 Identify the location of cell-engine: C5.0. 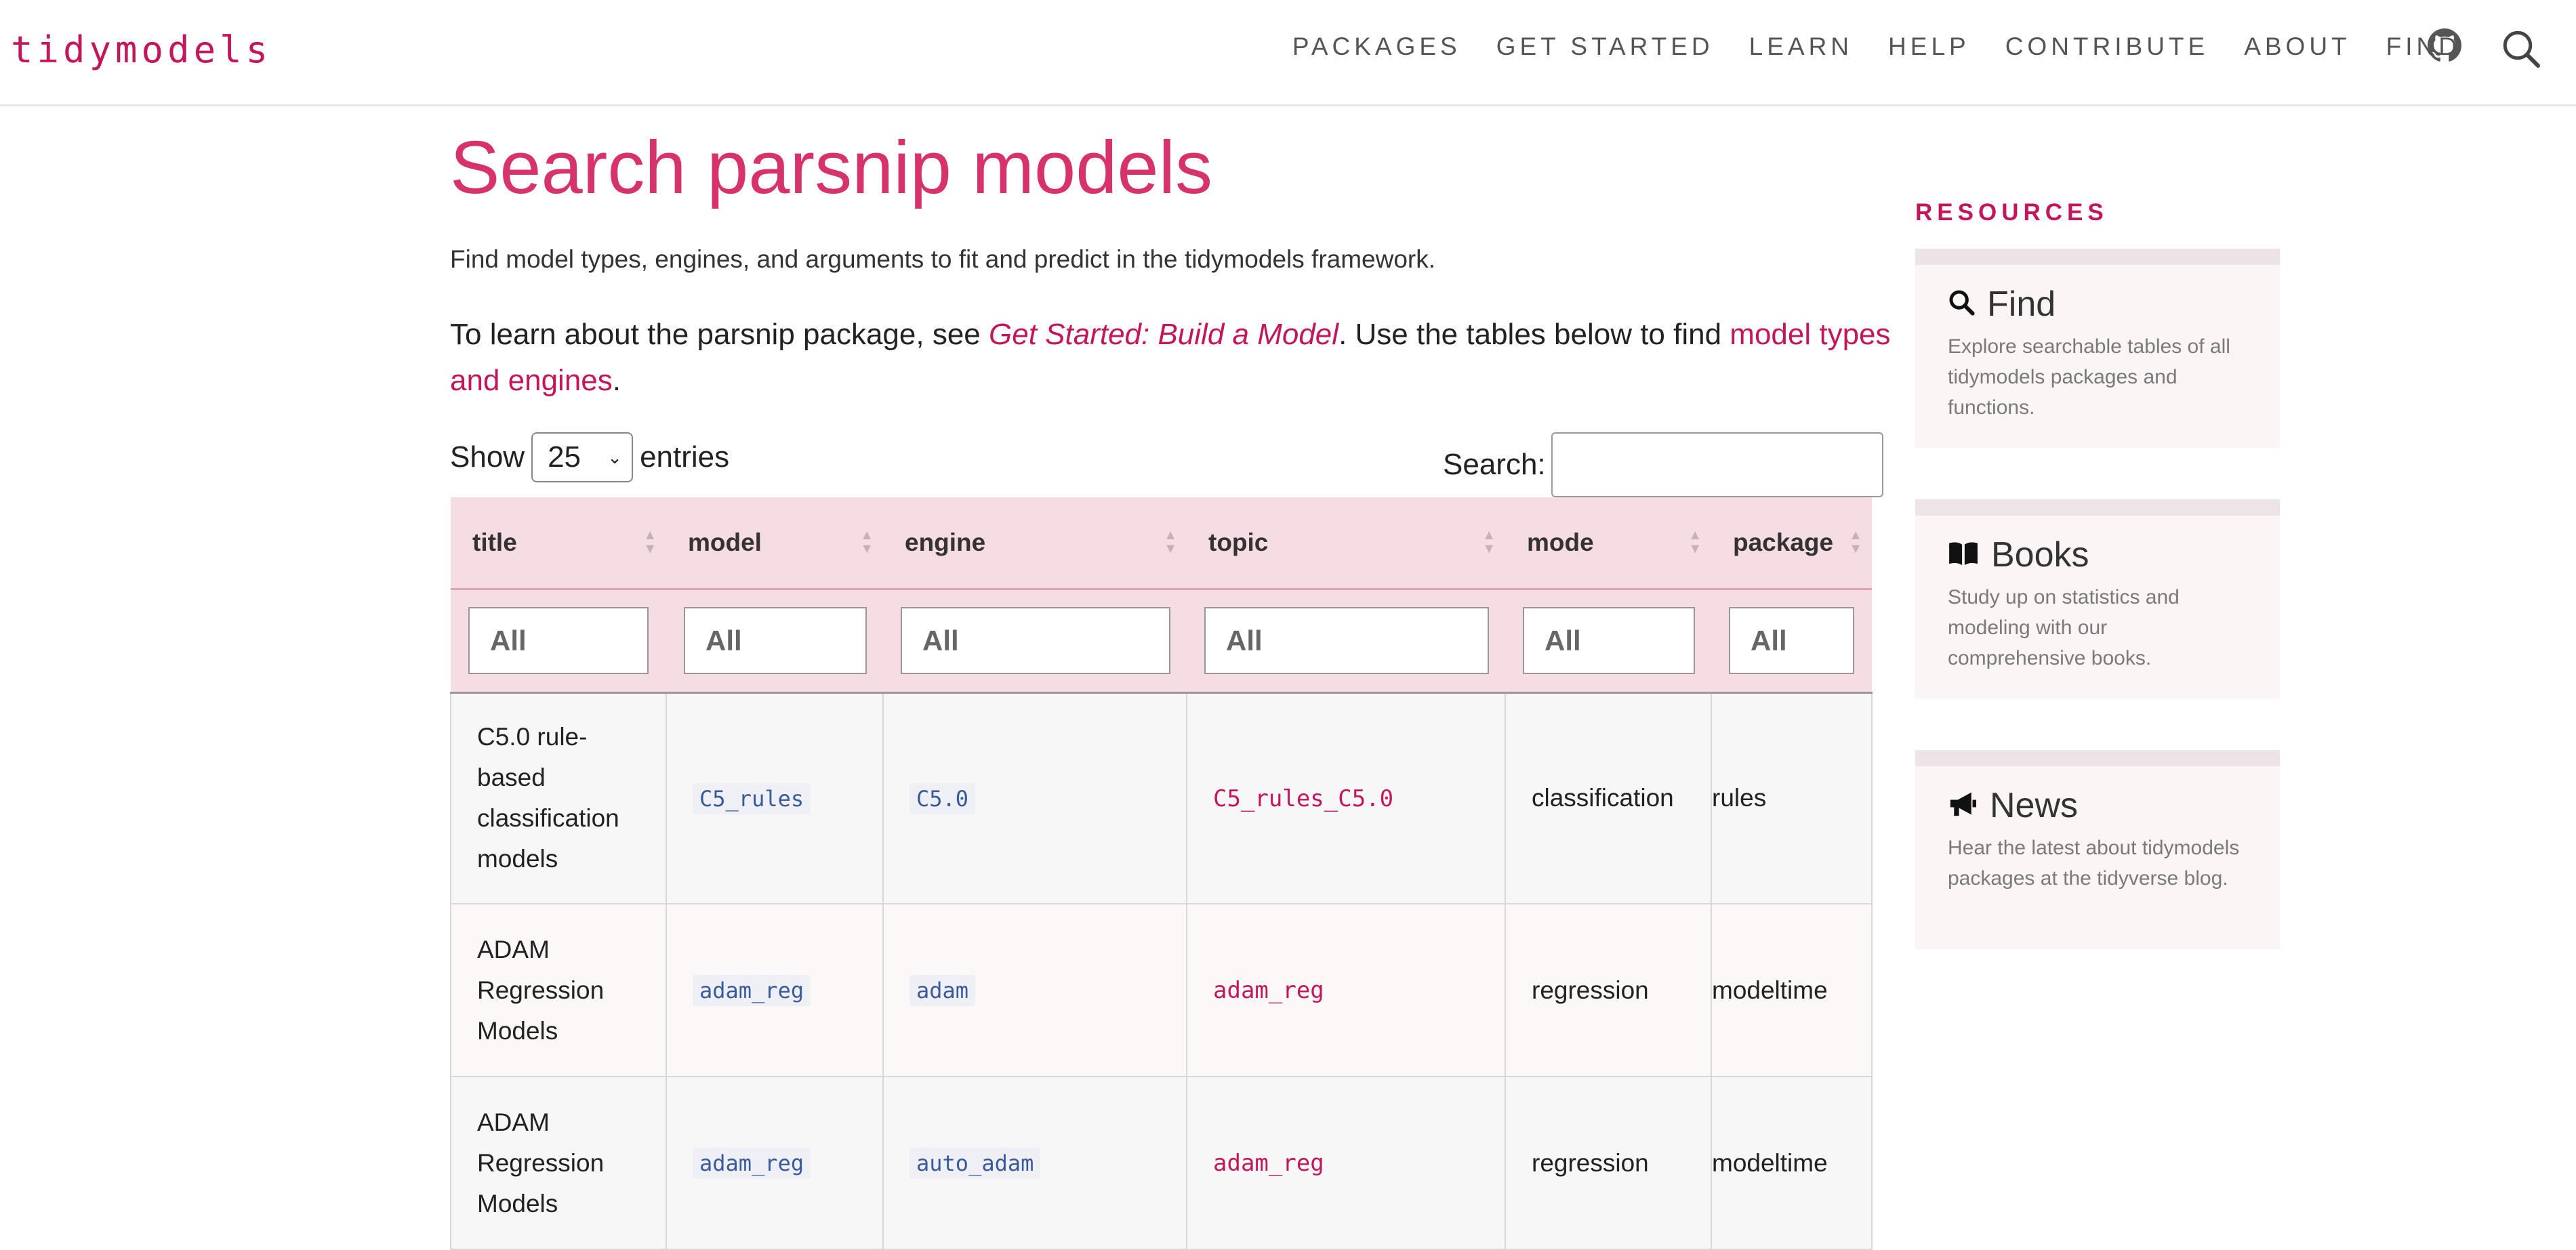
(1035, 798).